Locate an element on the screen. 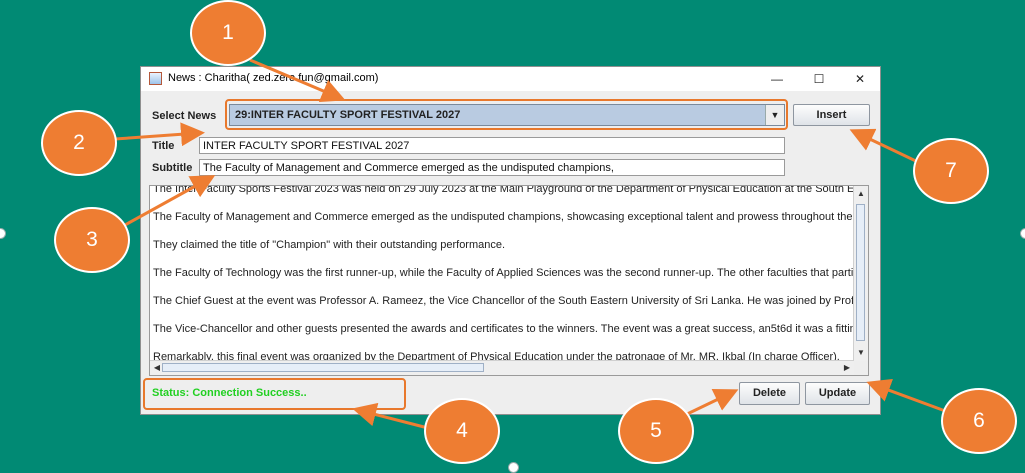 This screenshot has width=1025, height=473. callout-4: 4 is located at coordinates (462, 431).